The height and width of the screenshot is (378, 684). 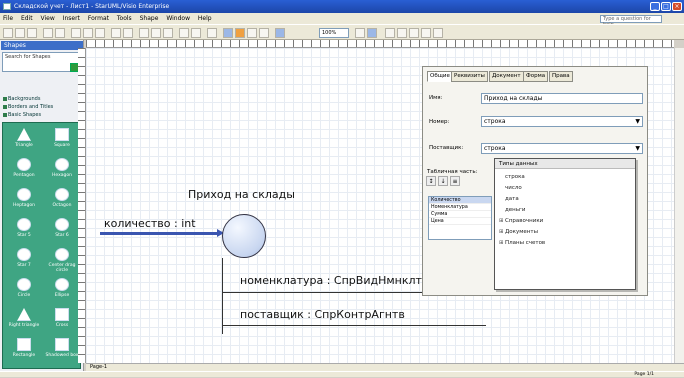 I want to click on page-tab: Page-1, so click(x=98, y=367).